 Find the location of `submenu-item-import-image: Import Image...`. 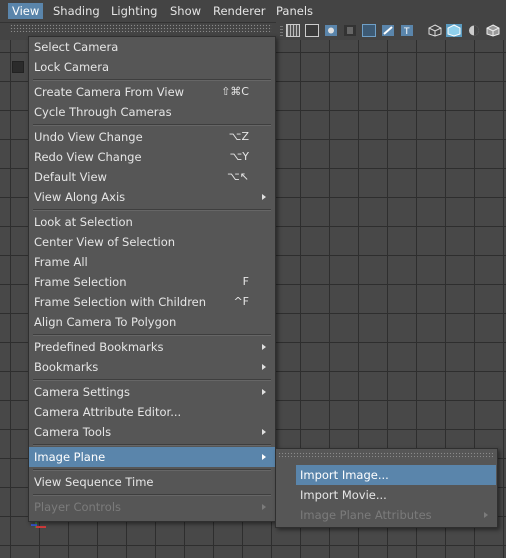

submenu-item-import-image: Import Image... is located at coordinates (396, 475).